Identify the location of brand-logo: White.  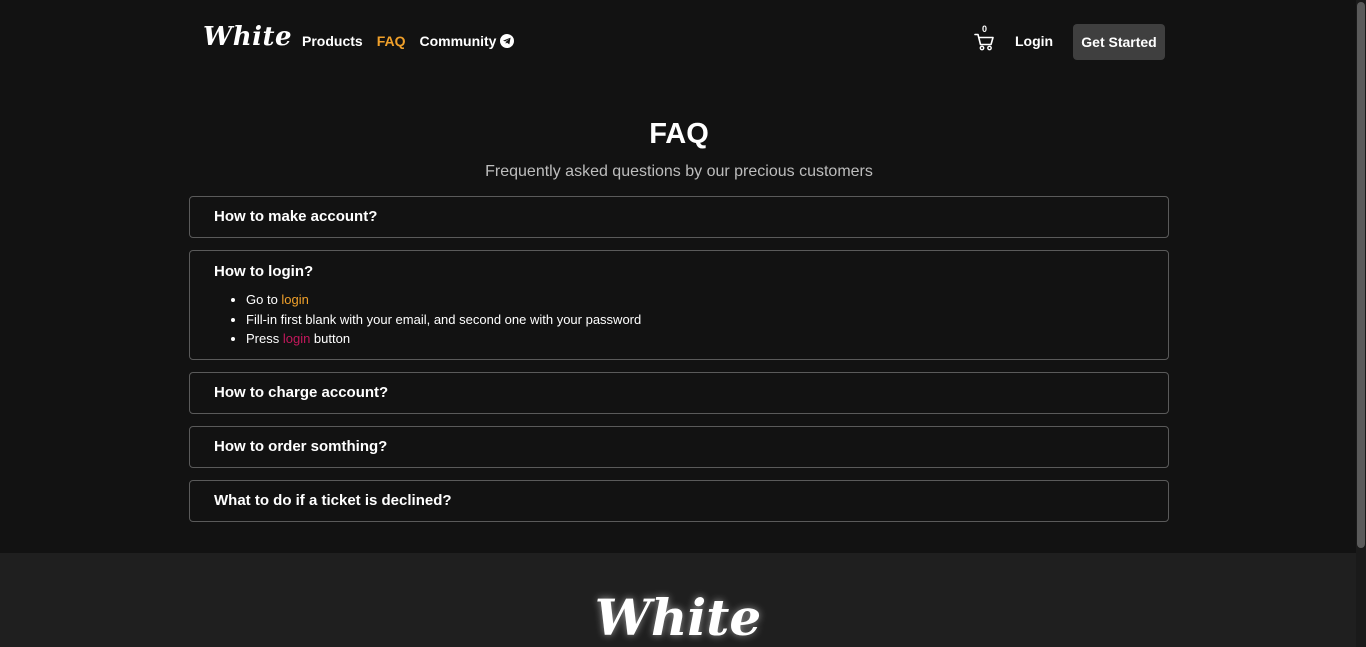
(247, 37).